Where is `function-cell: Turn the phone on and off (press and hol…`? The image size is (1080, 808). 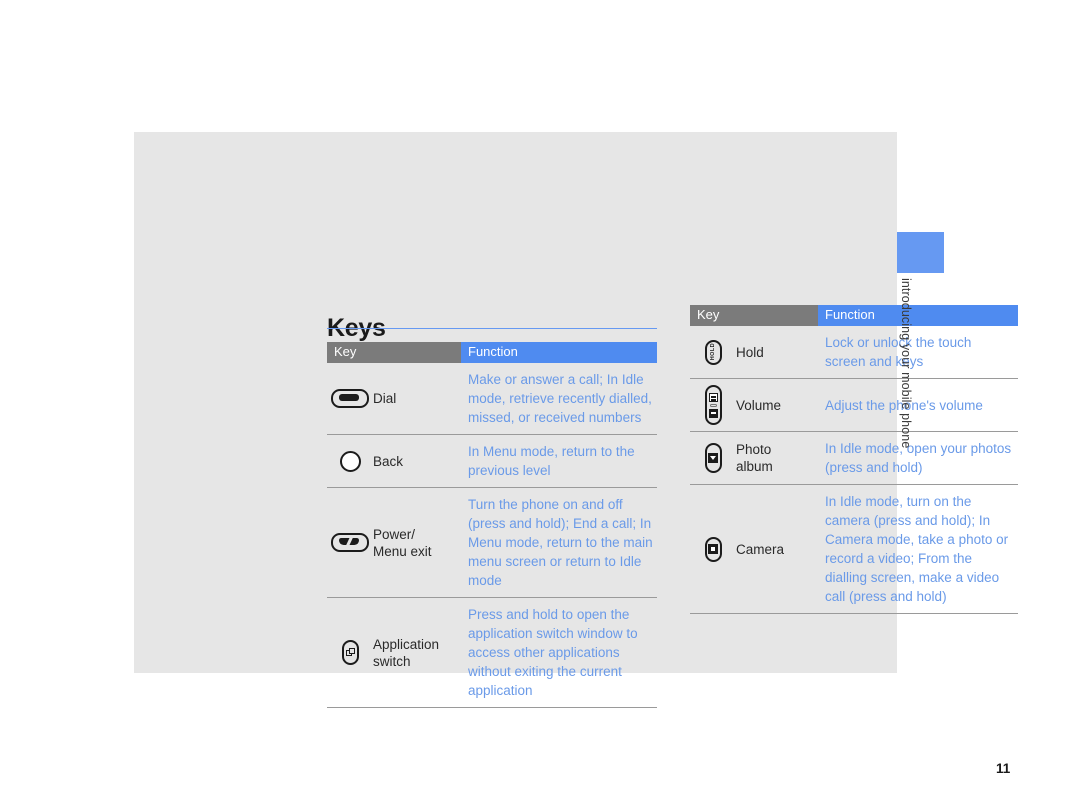 function-cell: Turn the phone on and off (press and hol… is located at coordinates (560, 542).